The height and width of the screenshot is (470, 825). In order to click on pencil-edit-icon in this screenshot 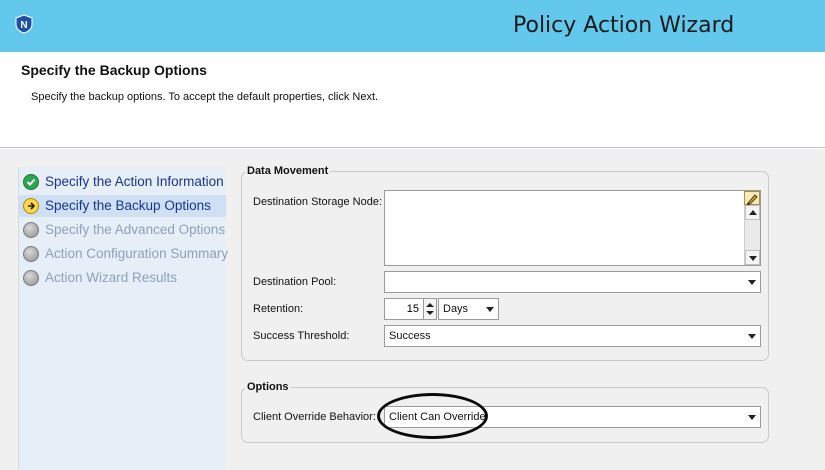, I will do `click(752, 198)`.